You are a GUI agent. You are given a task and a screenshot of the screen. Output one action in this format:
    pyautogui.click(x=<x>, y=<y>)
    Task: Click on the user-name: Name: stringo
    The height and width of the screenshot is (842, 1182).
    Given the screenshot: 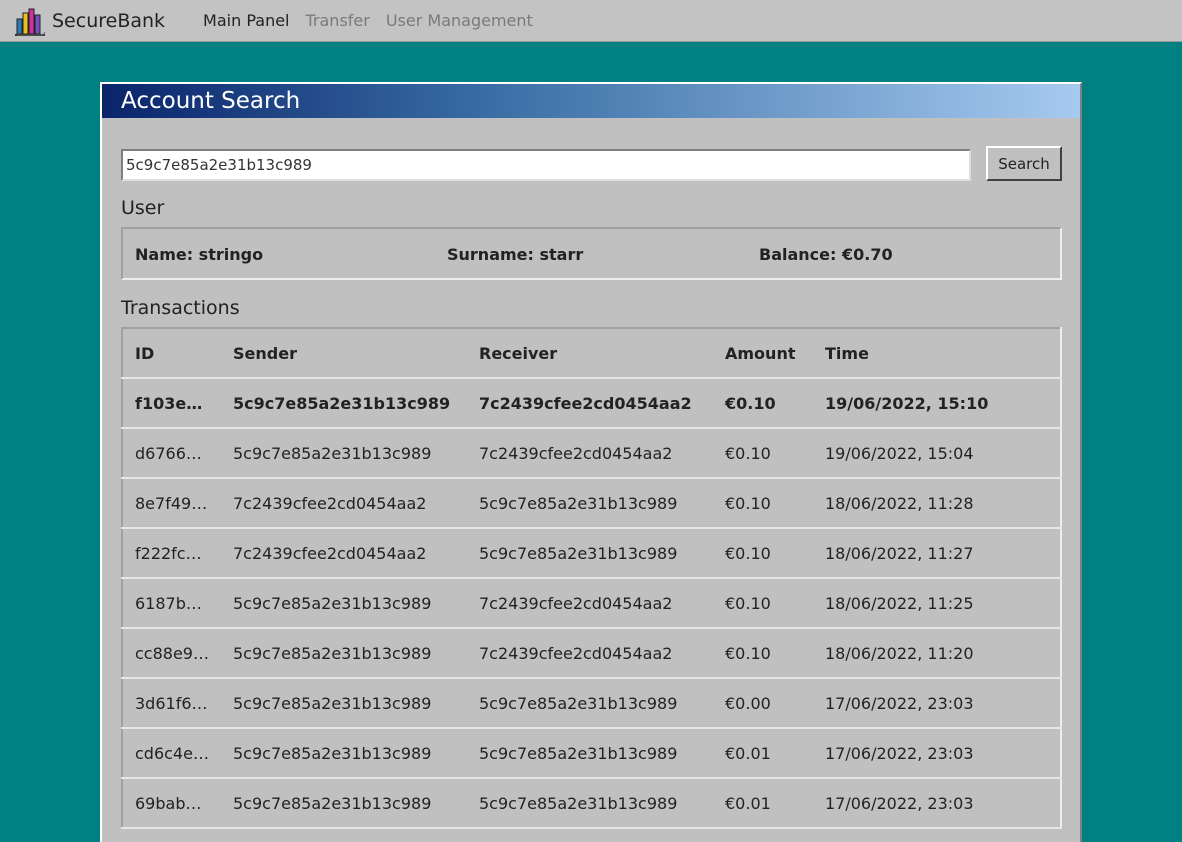 What is the action you would take?
    pyautogui.click(x=199, y=254)
    